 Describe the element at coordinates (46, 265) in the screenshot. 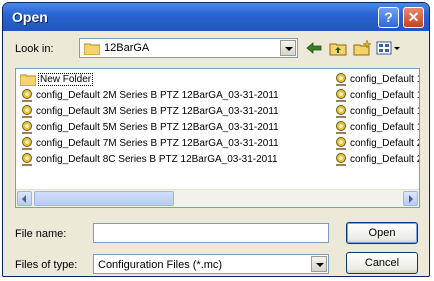

I see `file-type-label: Files of type:` at that location.